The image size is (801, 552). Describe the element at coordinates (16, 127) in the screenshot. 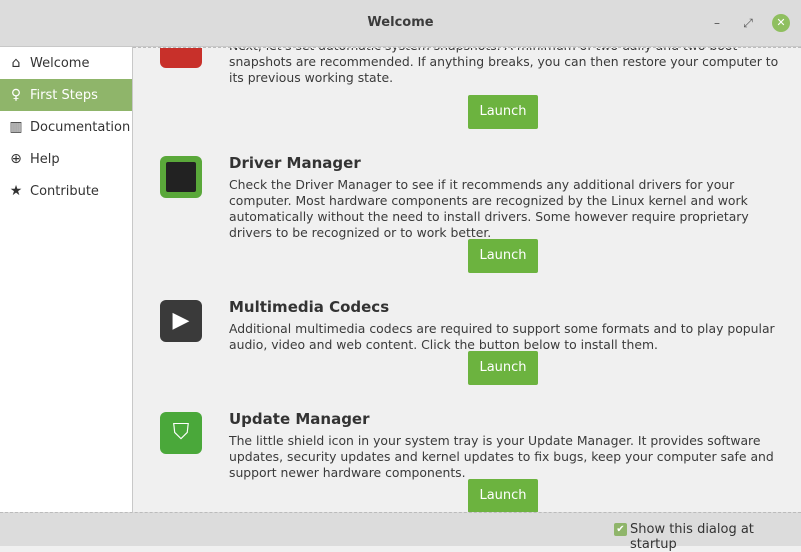

I see `book-icon: ▥` at that location.